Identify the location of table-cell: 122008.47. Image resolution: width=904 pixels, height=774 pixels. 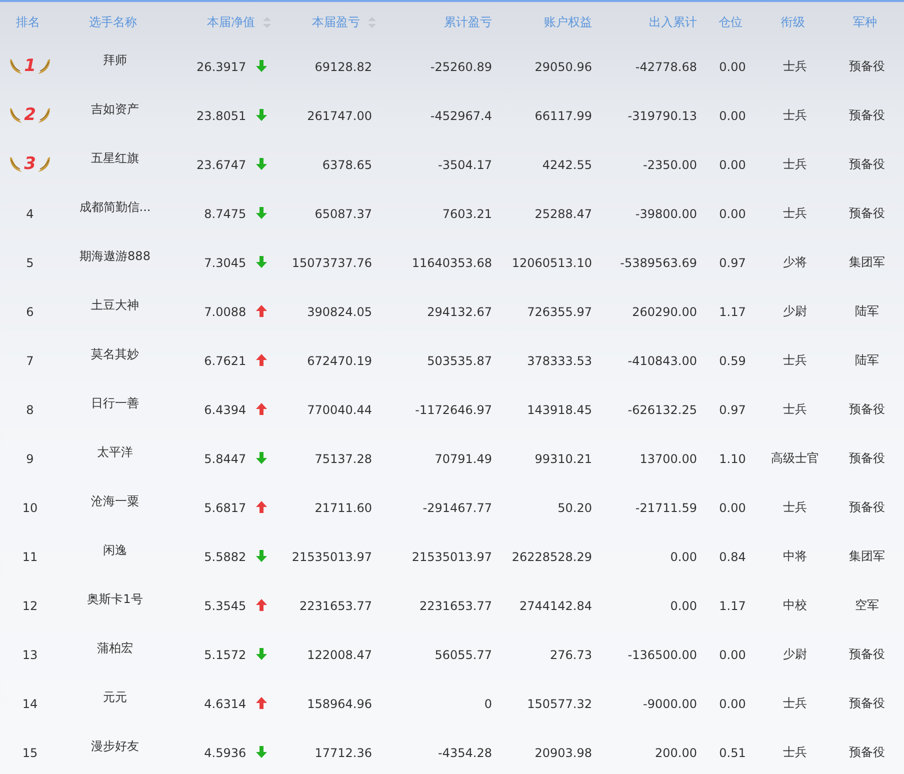
(339, 655).